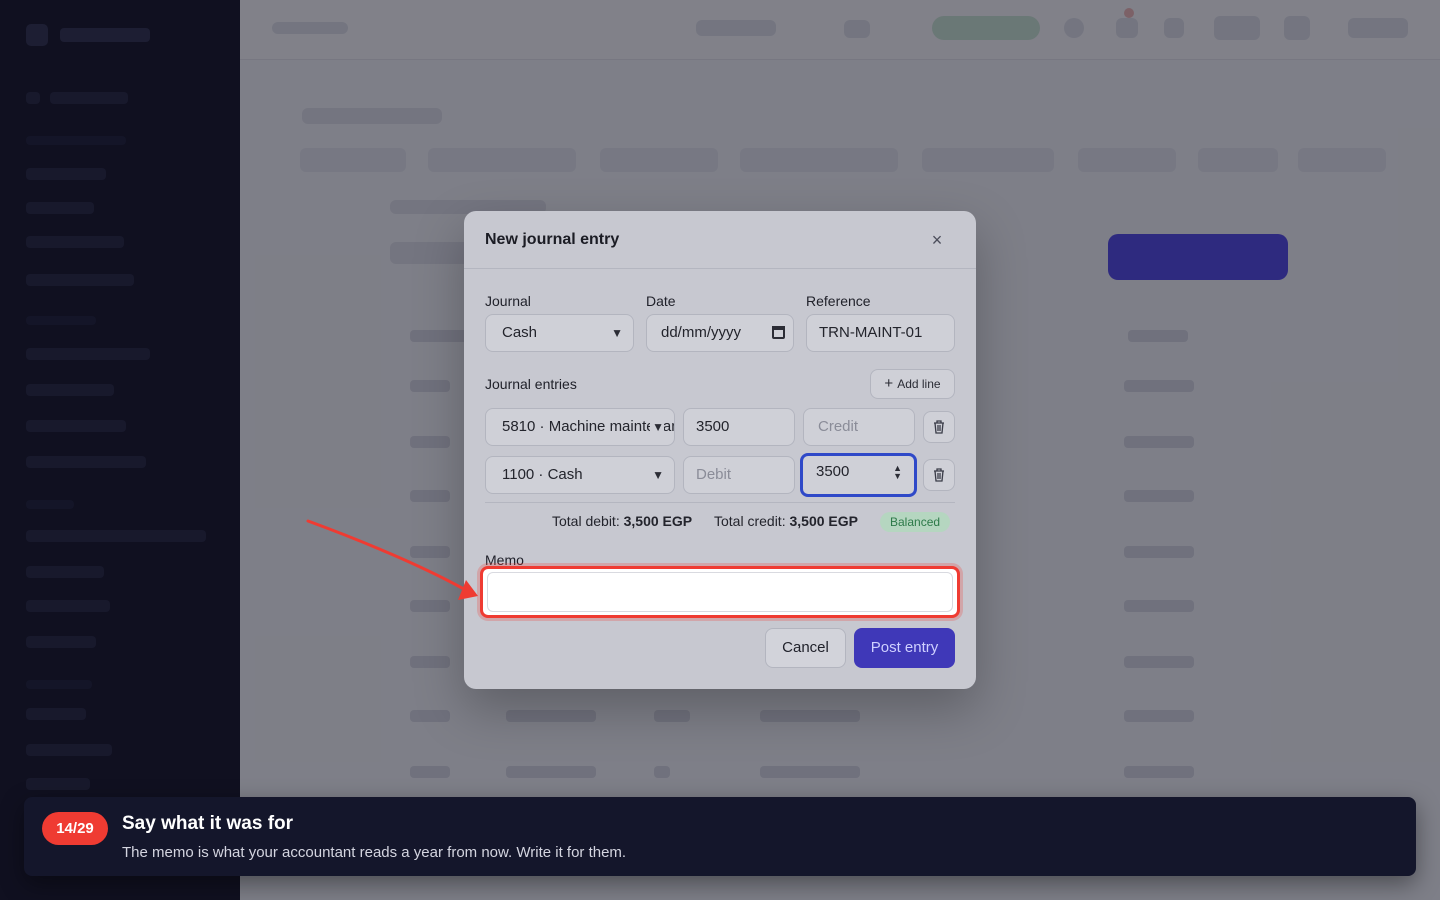 The width and height of the screenshot is (1440, 900). I want to click on line-1-credit-input: Credit, so click(859, 427).